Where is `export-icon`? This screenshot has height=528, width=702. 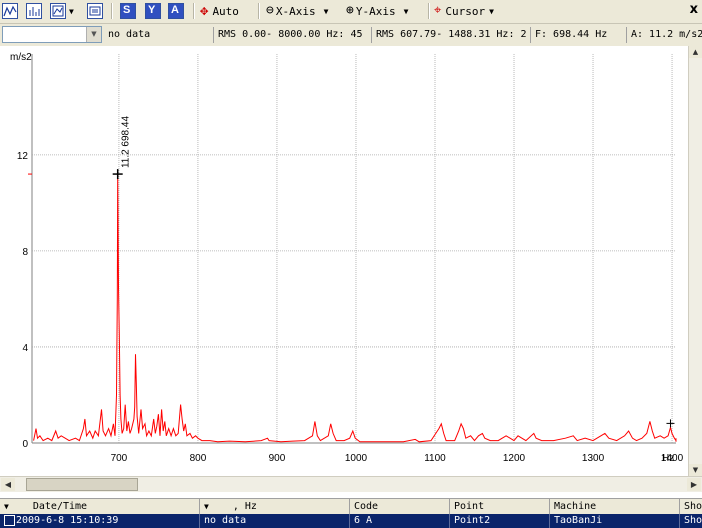 export-icon is located at coordinates (95, 11).